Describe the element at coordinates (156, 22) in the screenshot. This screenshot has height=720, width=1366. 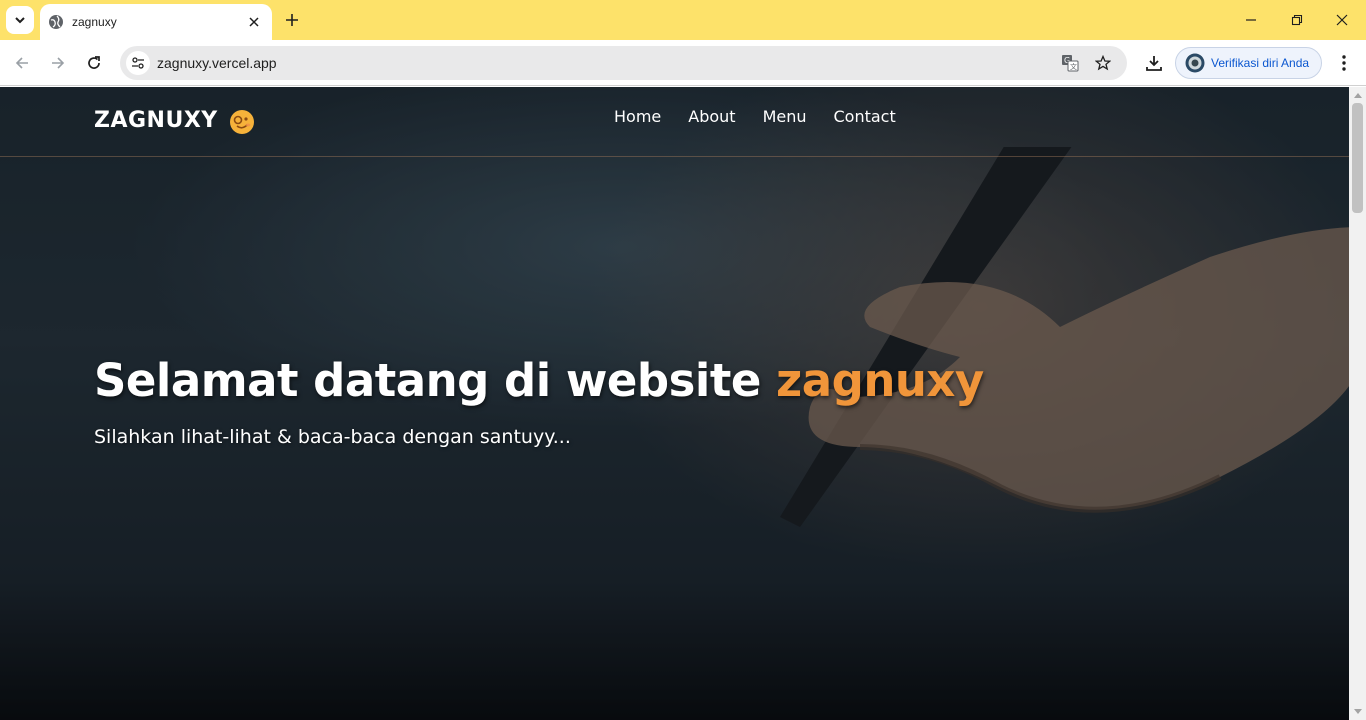
I see `browser-tab: zagnuxy` at that location.